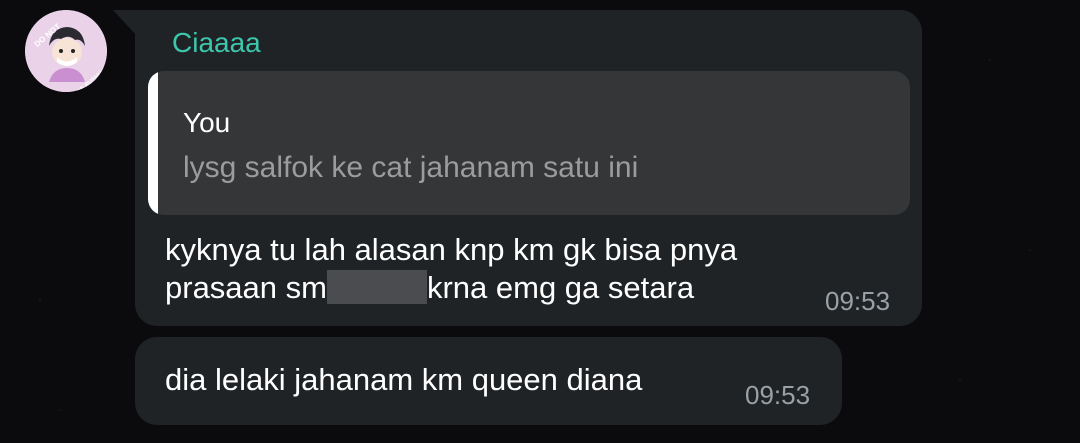 Image resolution: width=1080 pixels, height=443 pixels. Describe the element at coordinates (153, 143) in the screenshot. I see `quote-bar` at that location.